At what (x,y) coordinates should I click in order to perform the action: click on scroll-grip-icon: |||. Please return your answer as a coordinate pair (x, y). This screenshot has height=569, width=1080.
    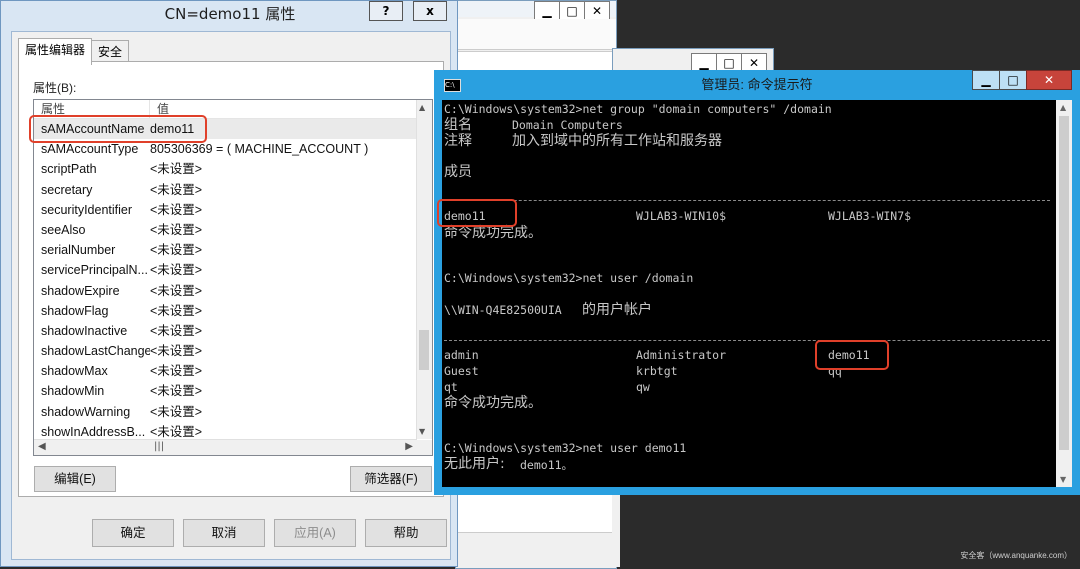
    Looking at the image, I should click on (159, 446).